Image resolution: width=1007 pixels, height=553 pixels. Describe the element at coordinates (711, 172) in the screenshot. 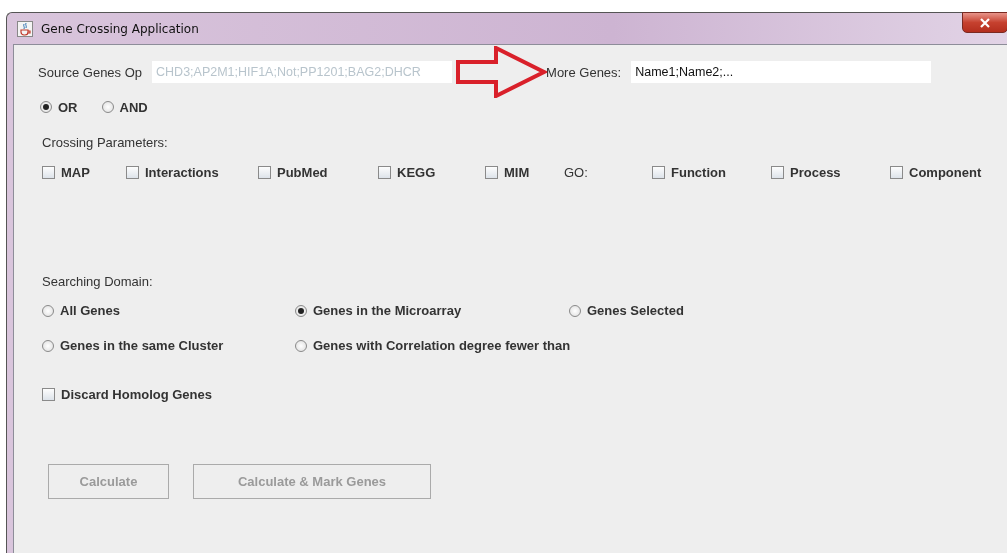

I see `parameter-checkbox: Function` at that location.